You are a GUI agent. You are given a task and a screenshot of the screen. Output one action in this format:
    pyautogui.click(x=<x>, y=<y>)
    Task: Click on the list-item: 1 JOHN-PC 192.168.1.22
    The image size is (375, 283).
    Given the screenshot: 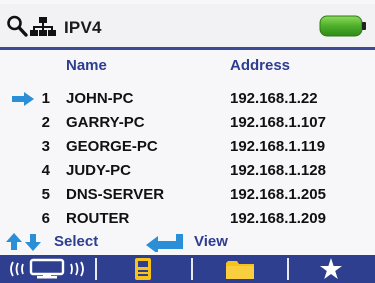 What is the action you would take?
    pyautogui.click(x=187, y=99)
    